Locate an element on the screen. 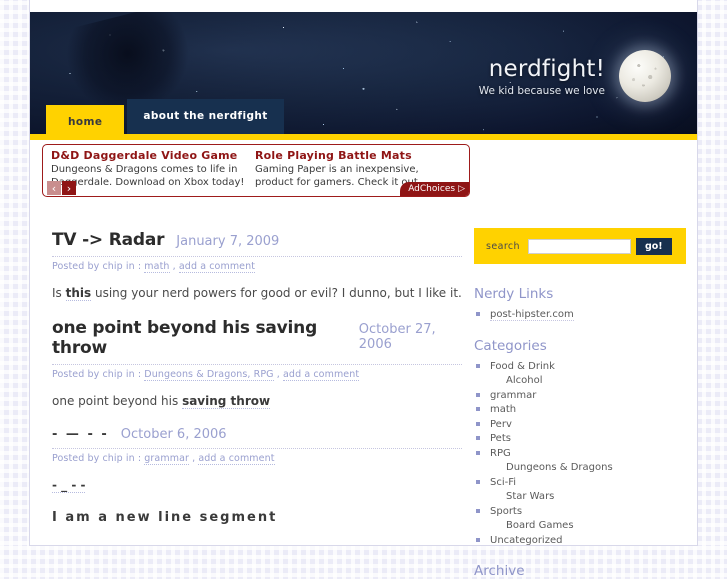 This screenshot has width=727, height=579. post-date: January 7, 2009 is located at coordinates (228, 241).